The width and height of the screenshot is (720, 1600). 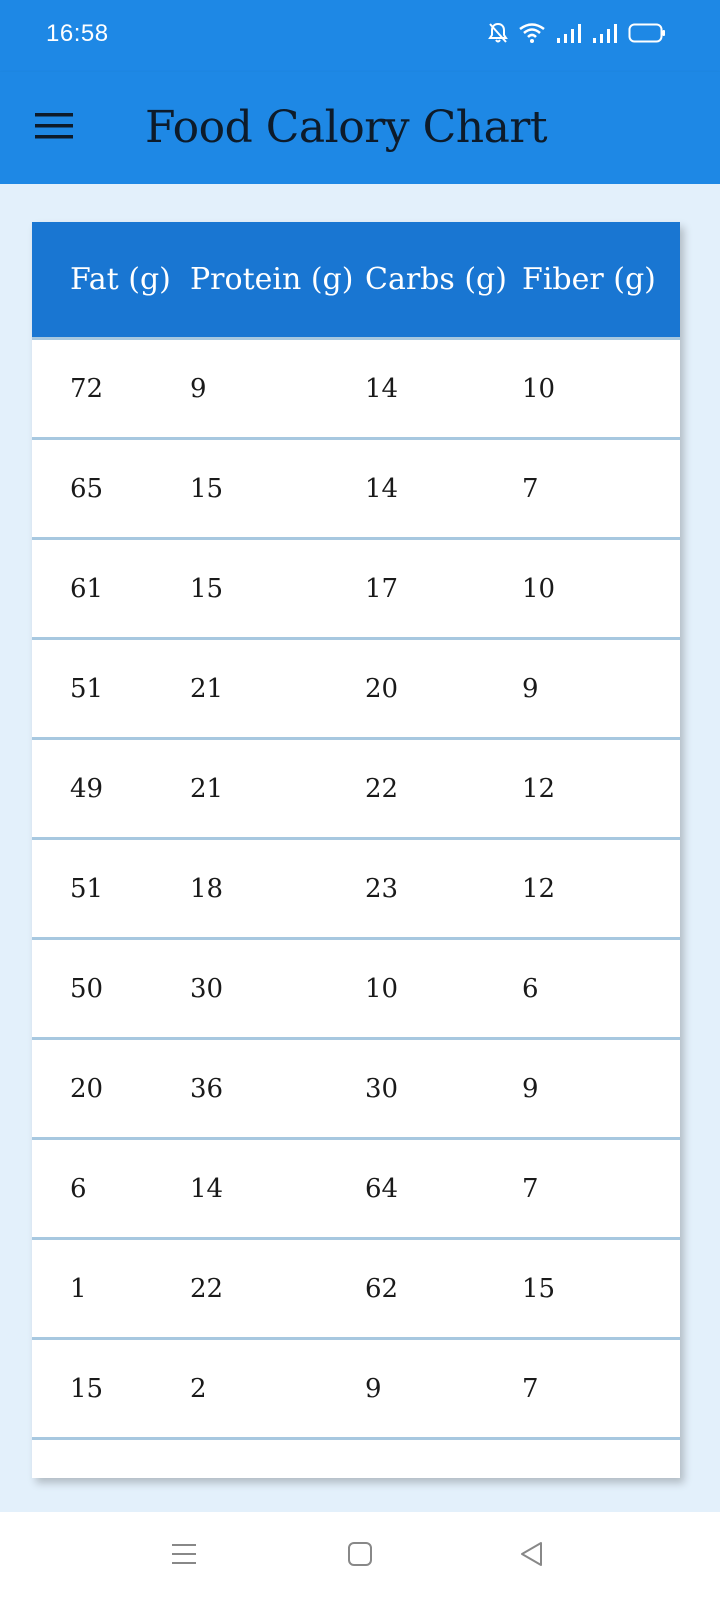 What do you see at coordinates (207, 988) in the screenshot?
I see `cell-protein: 30` at bounding box center [207, 988].